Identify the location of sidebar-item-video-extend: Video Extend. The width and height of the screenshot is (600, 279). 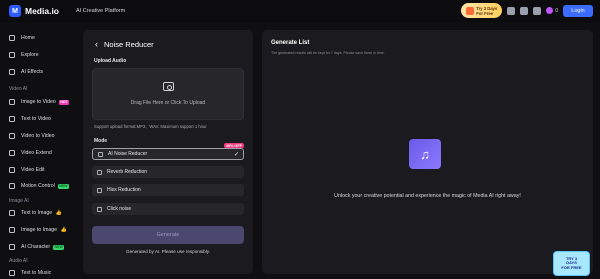
(30, 153).